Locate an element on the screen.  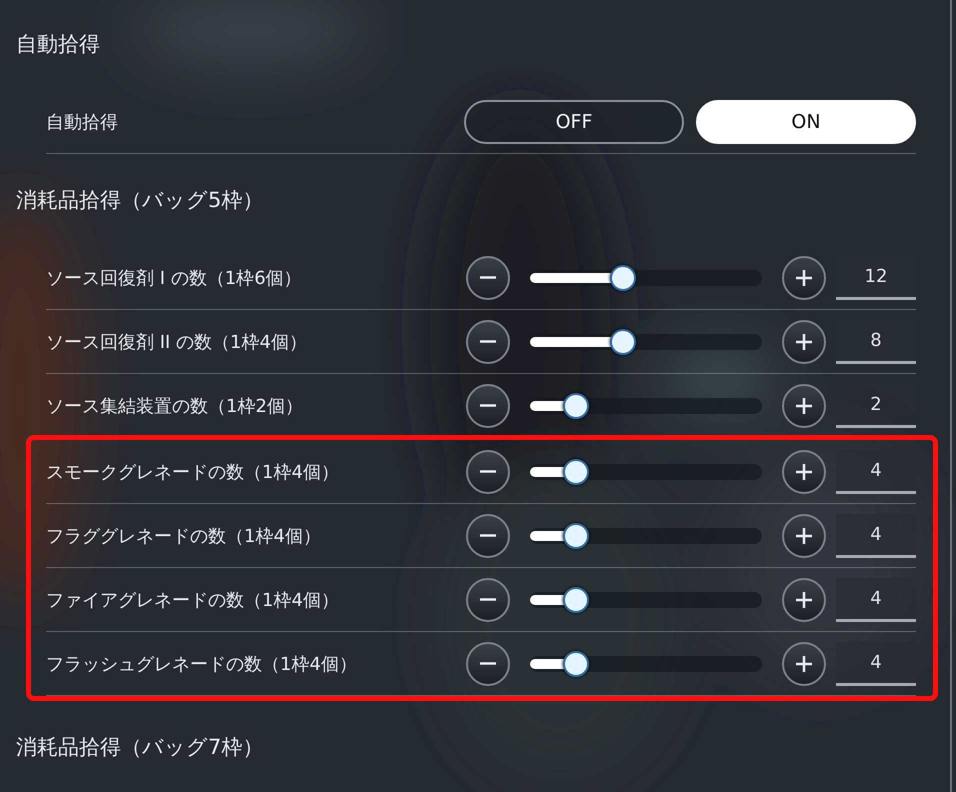
setting-label: フラググレネードの数（1枠4個） is located at coordinates (184, 536).